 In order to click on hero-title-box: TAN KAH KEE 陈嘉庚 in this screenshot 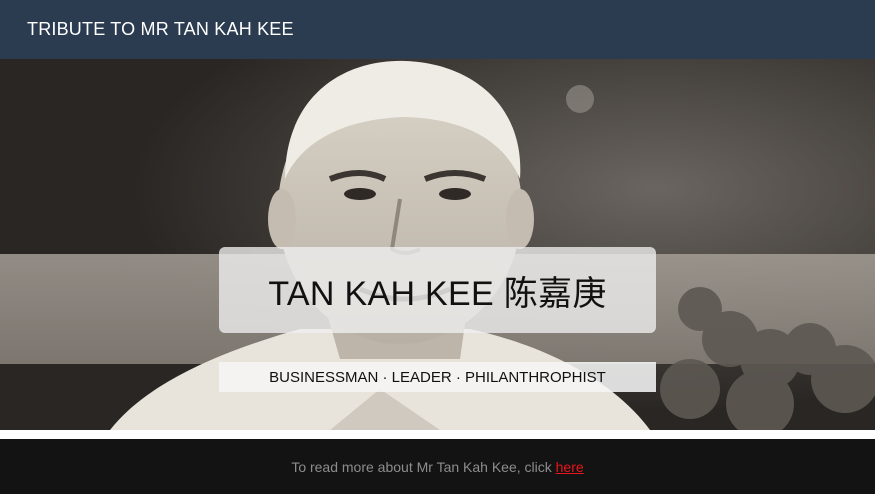, I will do `click(437, 290)`.